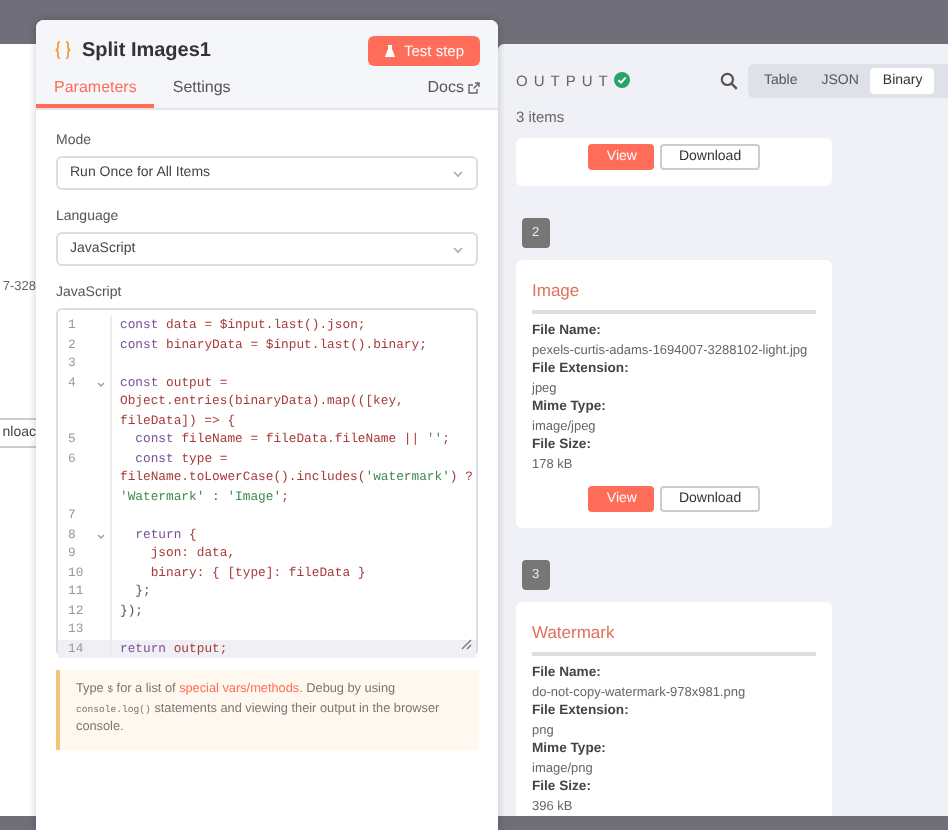 The image size is (948, 830). I want to click on item-title: Image, so click(674, 295).